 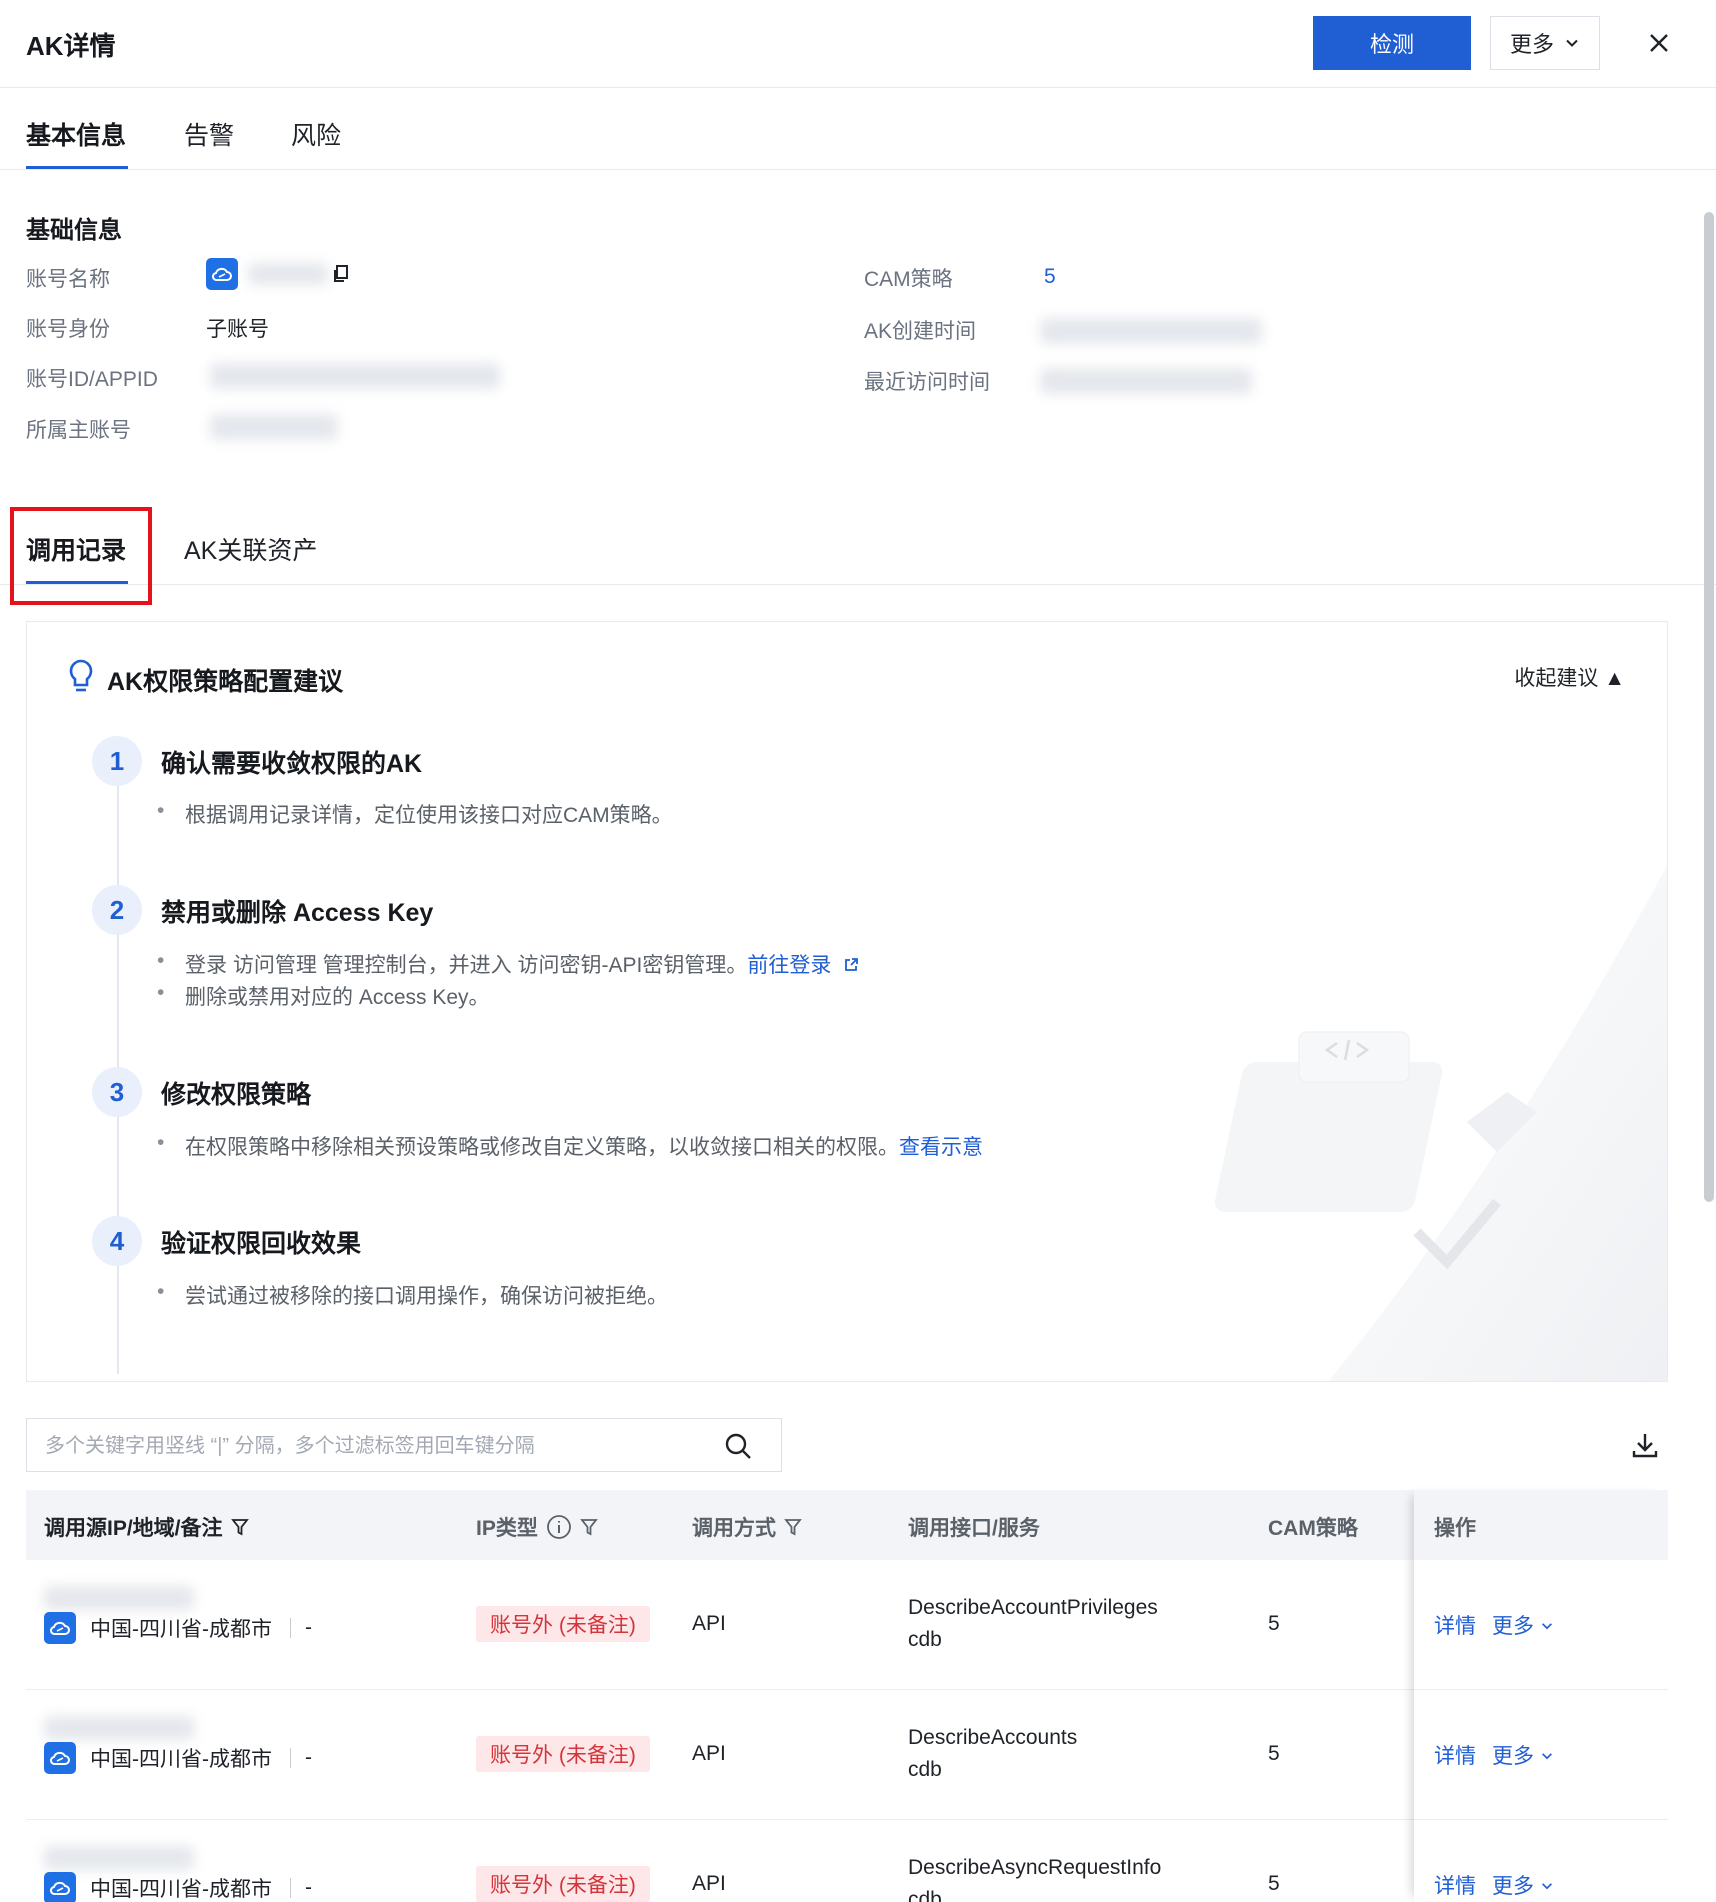 I want to click on col-interface-service: 调用接口/服务, so click(x=974, y=1528).